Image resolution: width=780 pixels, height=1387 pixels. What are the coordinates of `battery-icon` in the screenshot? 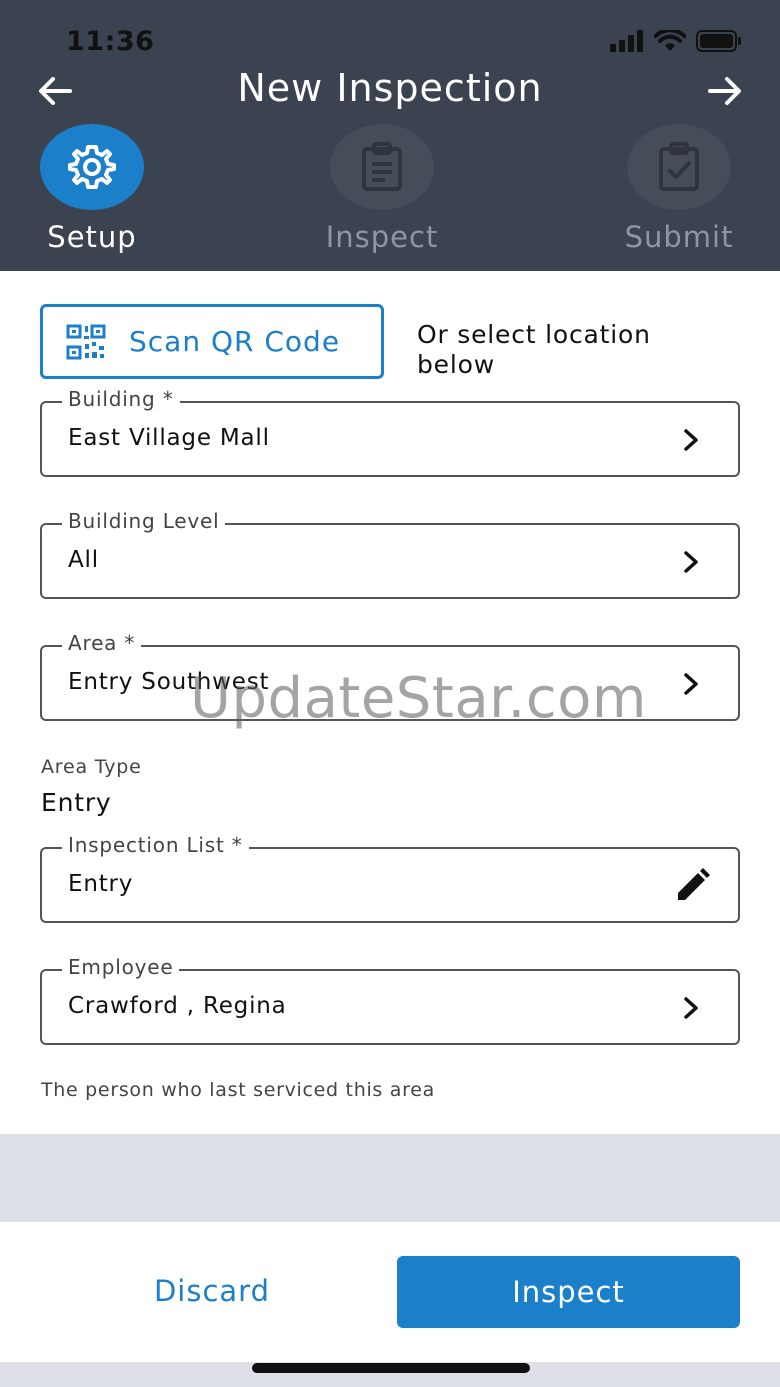 It's located at (718, 41).